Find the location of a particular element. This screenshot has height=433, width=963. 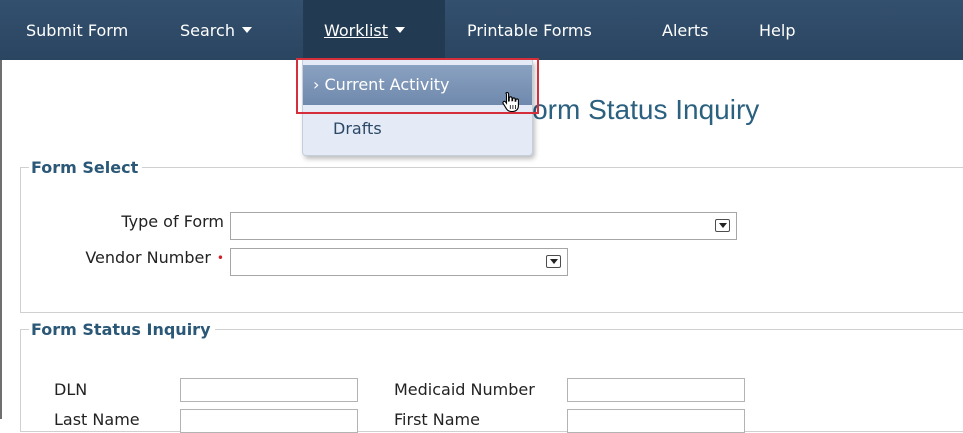

medicaid-number-label: Medicaid Number is located at coordinates (464, 389).